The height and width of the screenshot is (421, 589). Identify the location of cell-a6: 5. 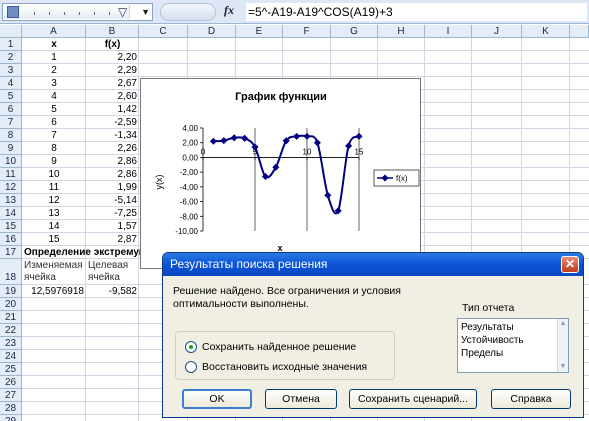
(54, 109).